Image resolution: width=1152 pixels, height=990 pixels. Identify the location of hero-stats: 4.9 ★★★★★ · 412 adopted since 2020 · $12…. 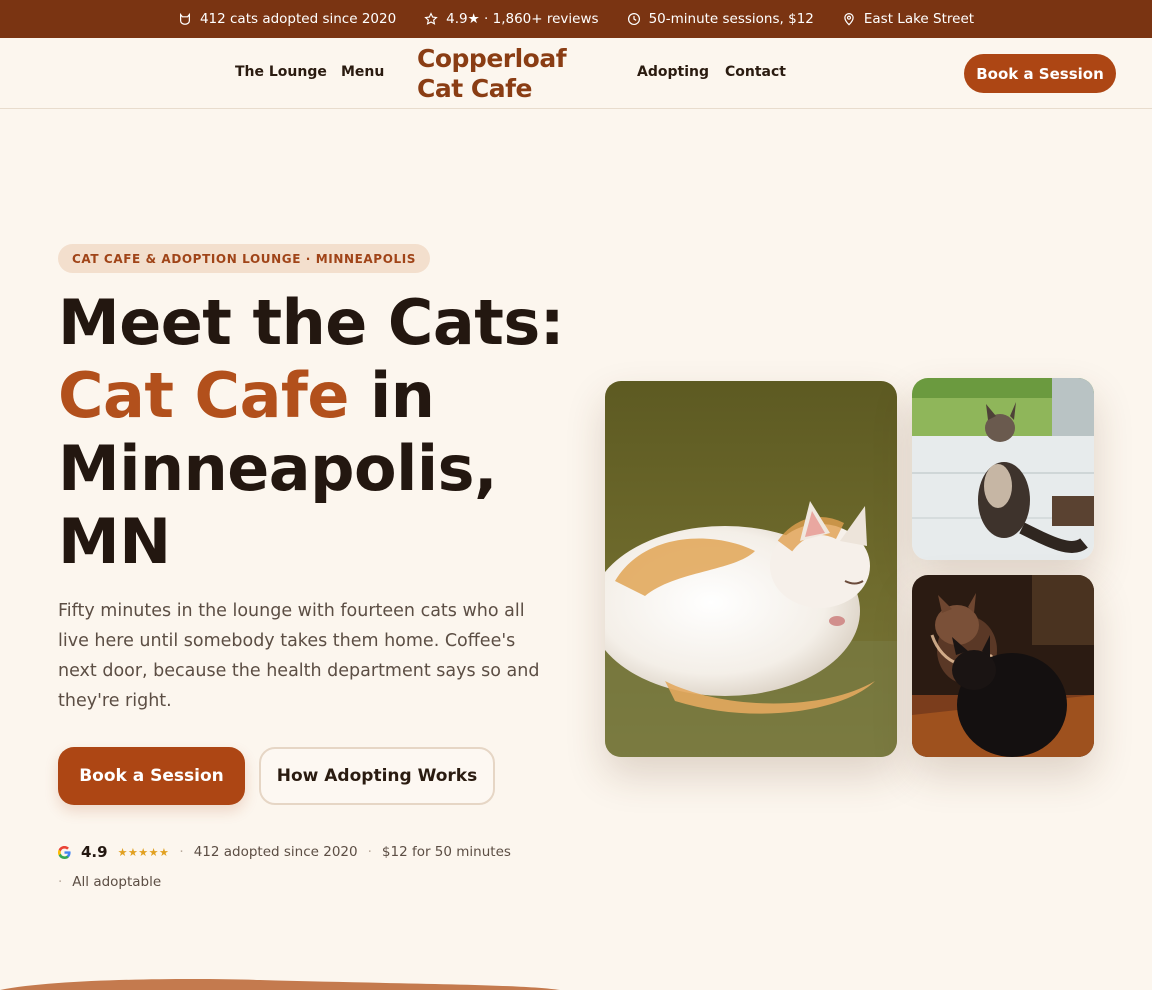
(308, 867).